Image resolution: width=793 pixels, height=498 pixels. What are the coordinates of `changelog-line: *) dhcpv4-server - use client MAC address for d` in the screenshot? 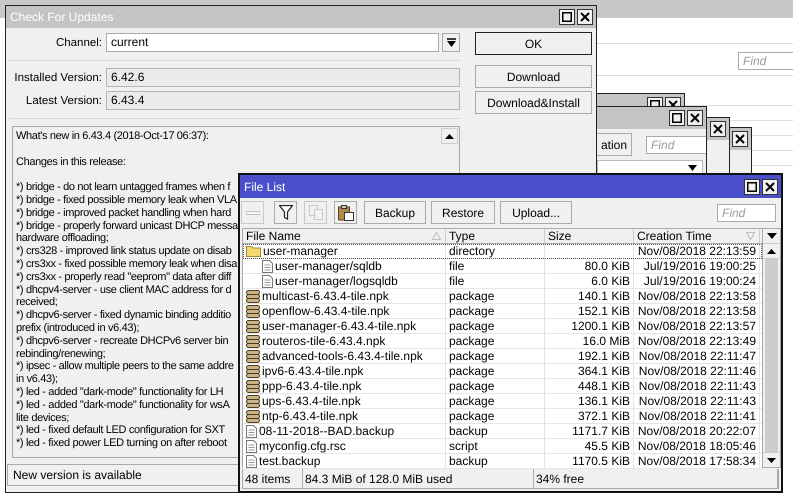 It's located at (124, 290).